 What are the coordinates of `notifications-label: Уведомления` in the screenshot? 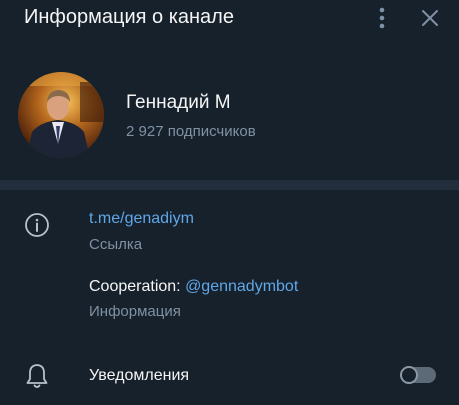 It's located at (139, 375).